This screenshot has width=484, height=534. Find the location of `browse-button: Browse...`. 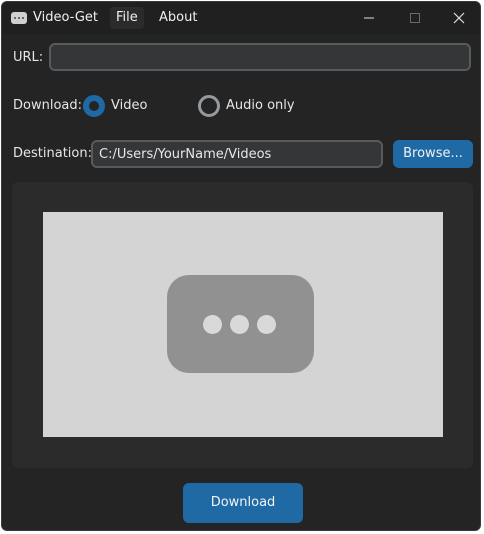

browse-button: Browse... is located at coordinates (433, 154).